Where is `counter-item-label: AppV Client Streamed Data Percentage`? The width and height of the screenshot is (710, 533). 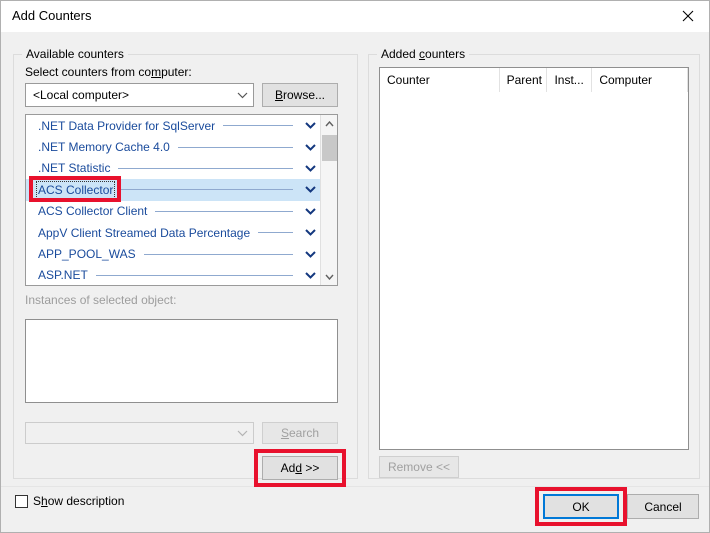 counter-item-label: AppV Client Streamed Data Percentage is located at coordinates (144, 232).